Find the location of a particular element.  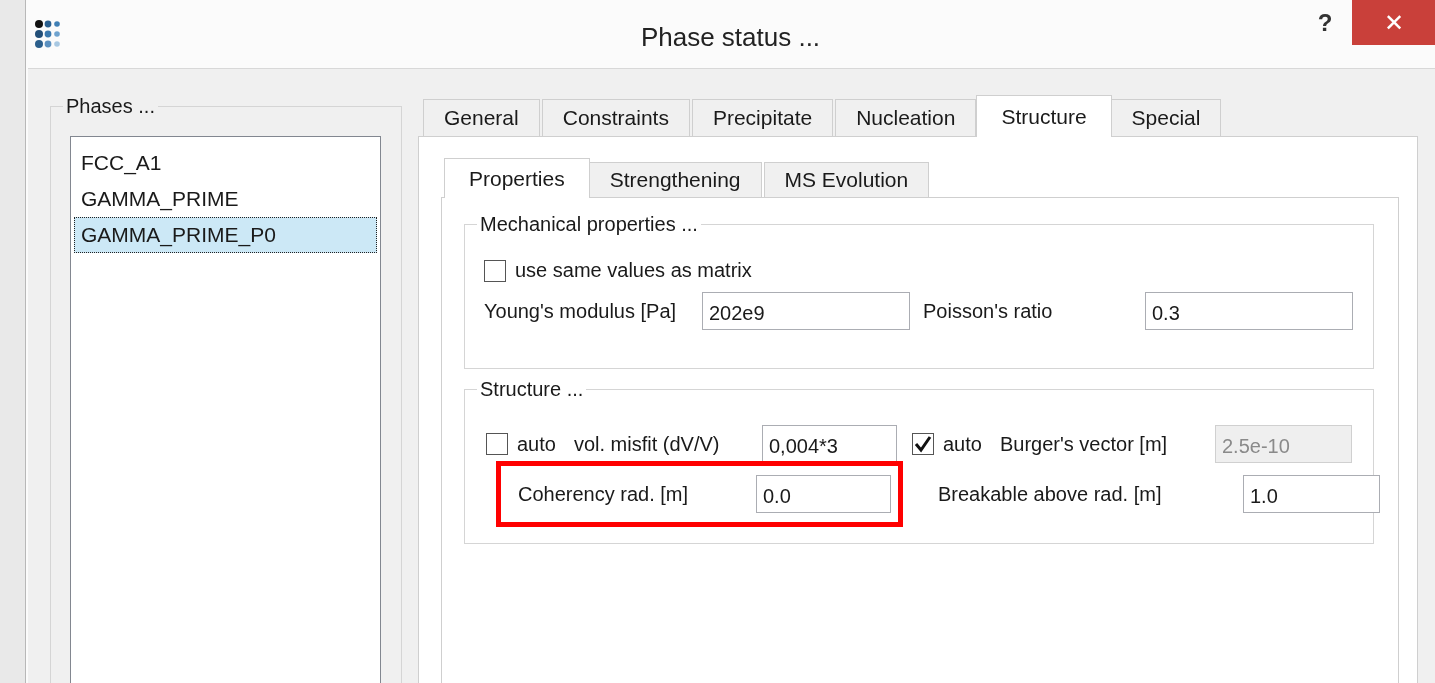

tab: General is located at coordinates (481, 117).